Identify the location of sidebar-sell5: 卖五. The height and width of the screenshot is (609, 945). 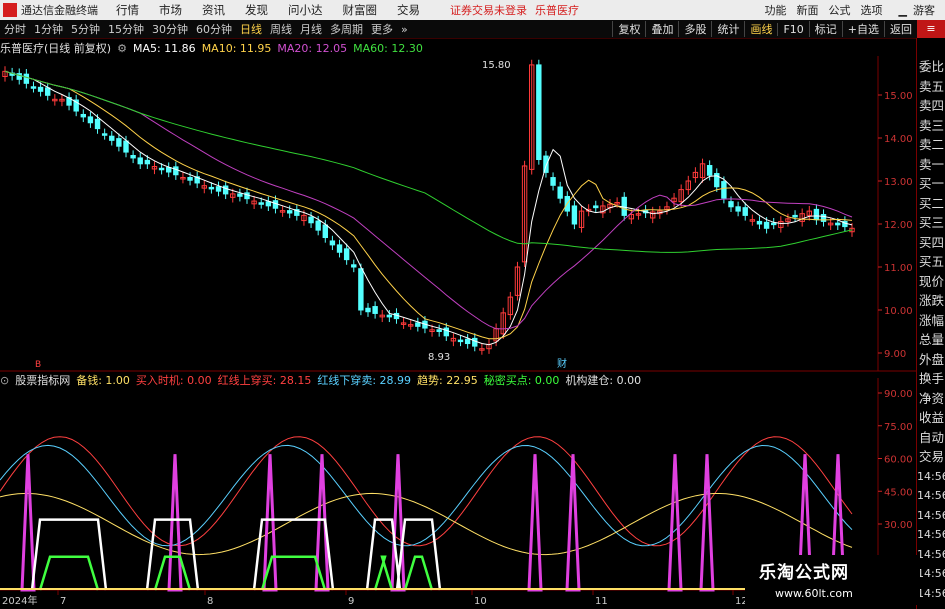
(931, 87).